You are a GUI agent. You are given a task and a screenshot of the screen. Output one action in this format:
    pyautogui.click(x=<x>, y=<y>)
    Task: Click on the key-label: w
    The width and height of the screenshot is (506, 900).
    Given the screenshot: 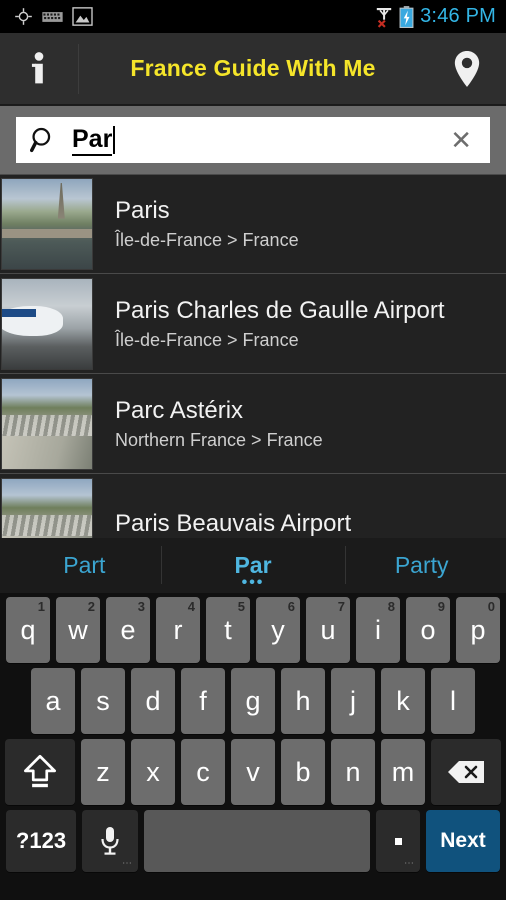 What is the action you would take?
    pyautogui.click(x=78, y=629)
    